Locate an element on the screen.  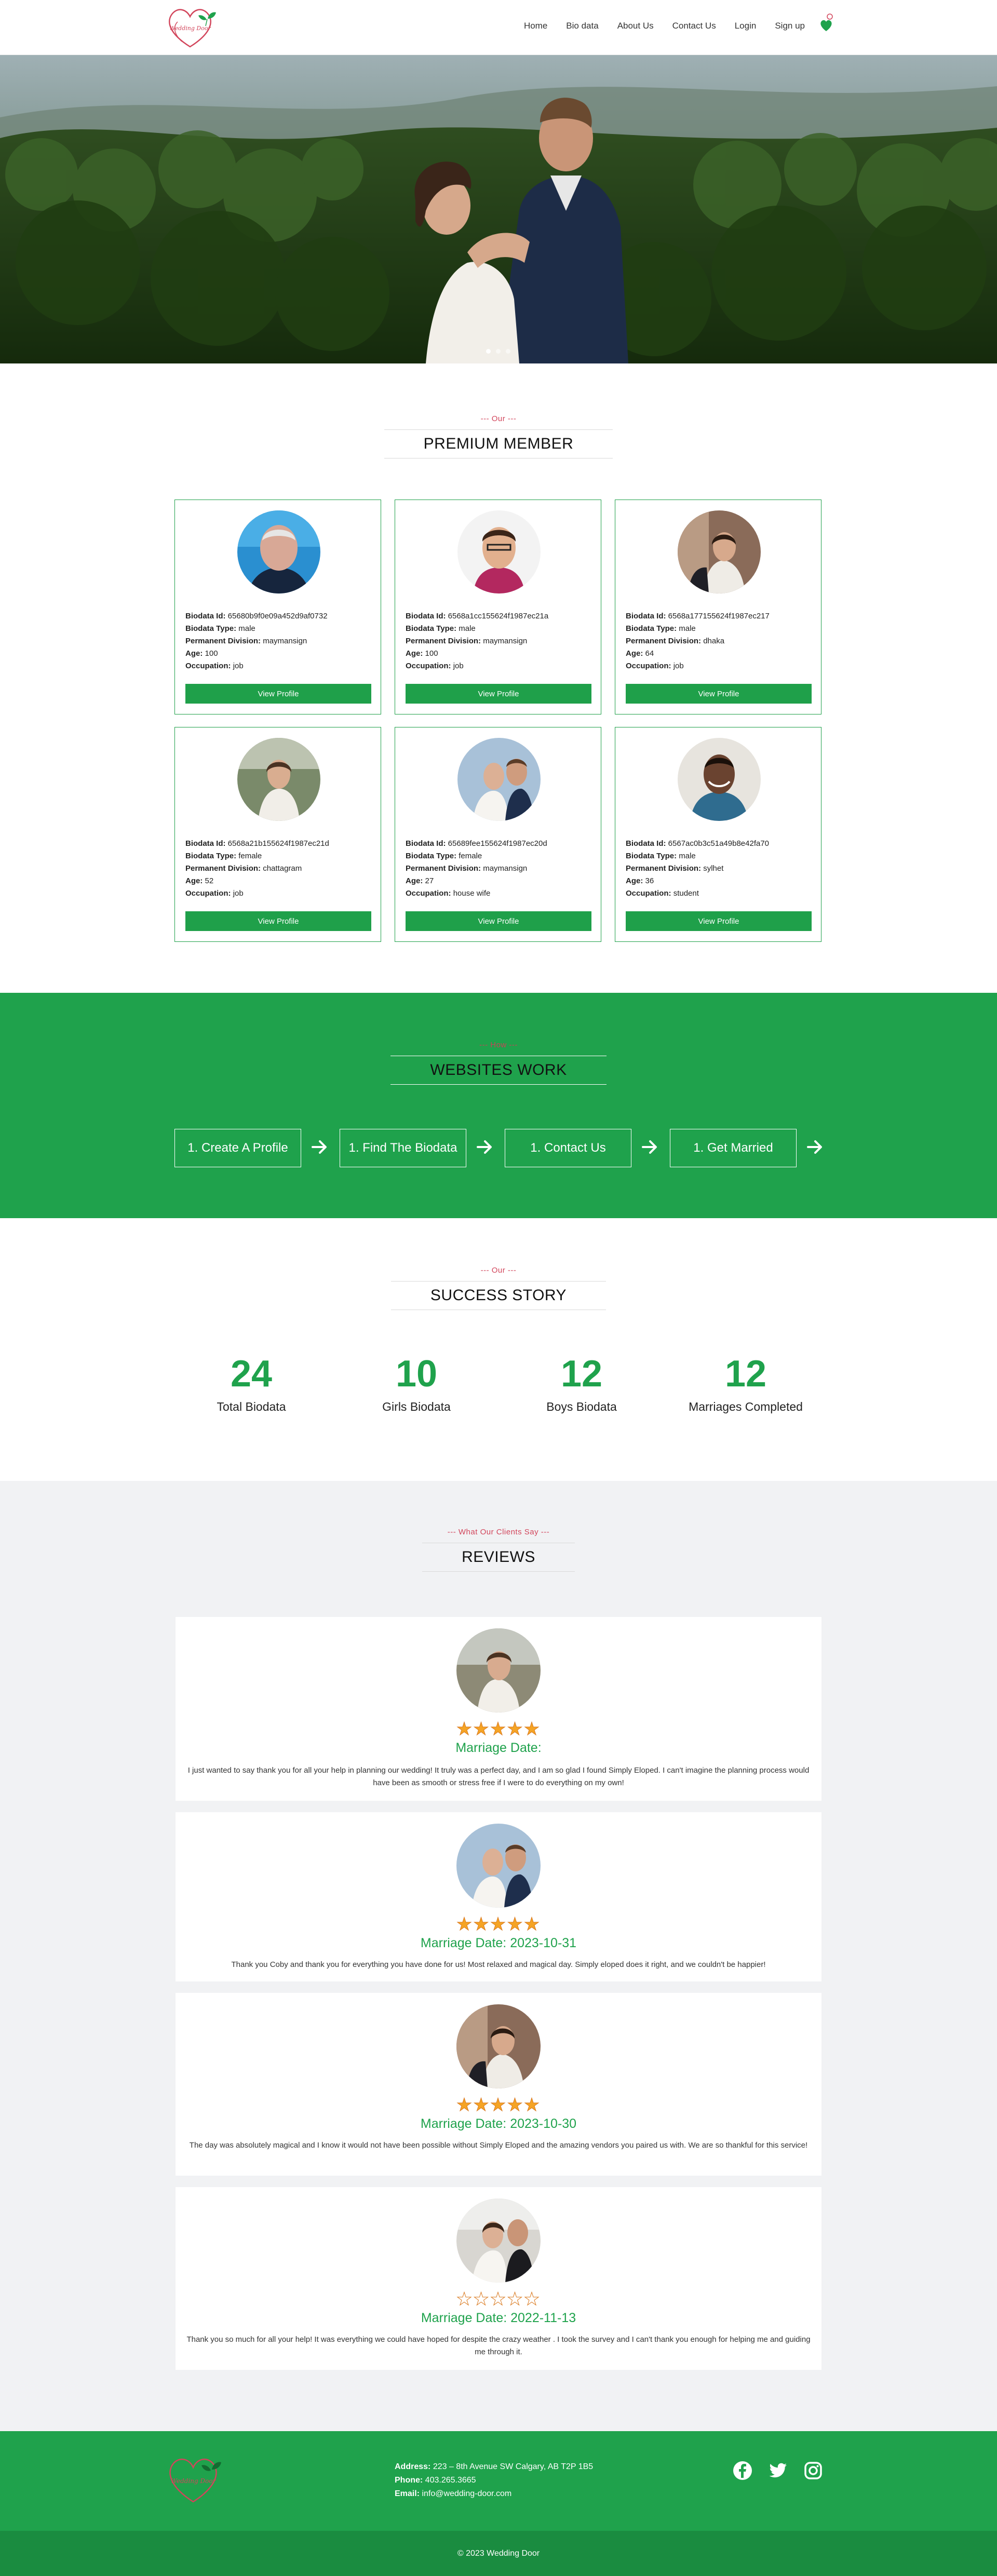
facebook-icon is located at coordinates (742, 2470).